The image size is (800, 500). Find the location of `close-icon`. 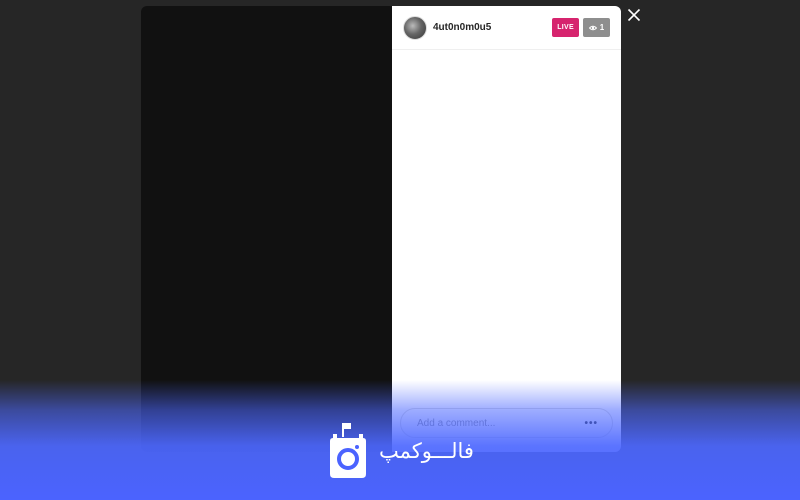

close-icon is located at coordinates (634, 15).